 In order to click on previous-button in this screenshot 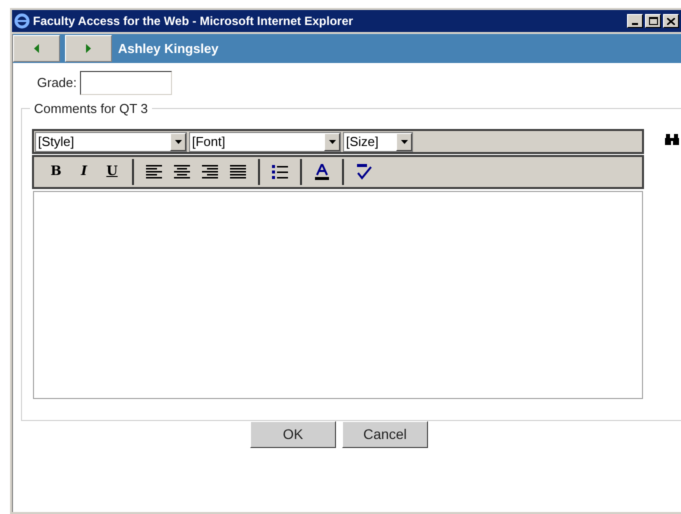, I will do `click(36, 48)`.